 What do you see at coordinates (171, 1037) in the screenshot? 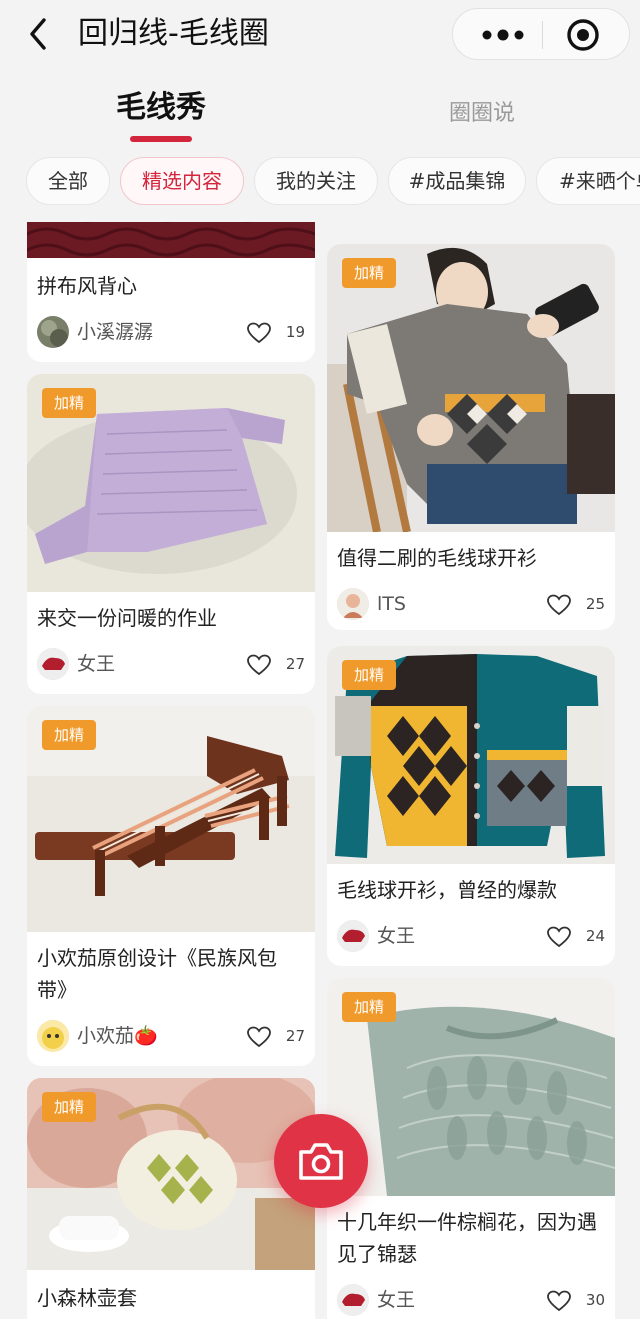
I see `post-meta: 小欢茄🍅 27` at bounding box center [171, 1037].